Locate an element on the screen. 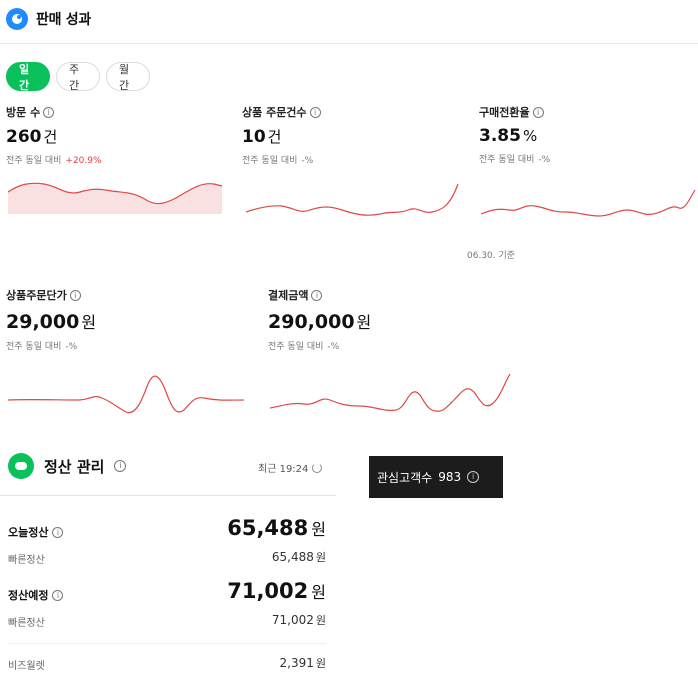 Image resolution: width=698 pixels, height=697 pixels. refresh-icon is located at coordinates (317, 467).